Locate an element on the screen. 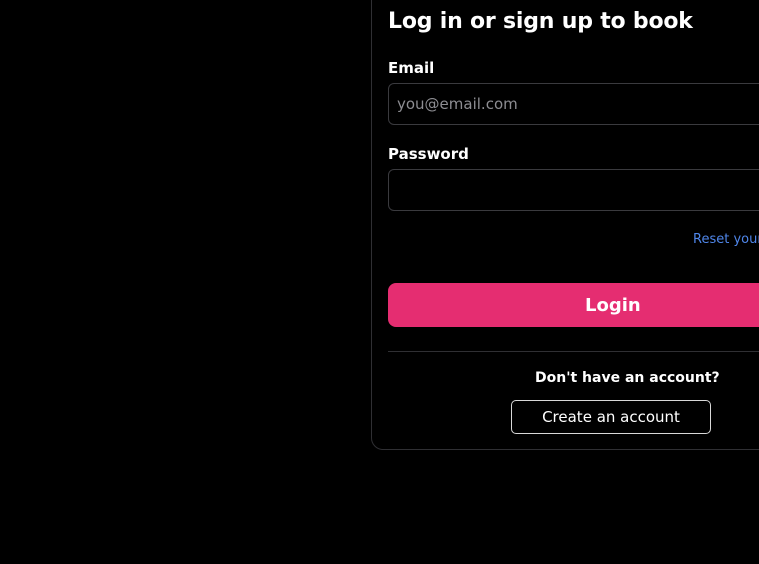  email-field is located at coordinates (573, 104).